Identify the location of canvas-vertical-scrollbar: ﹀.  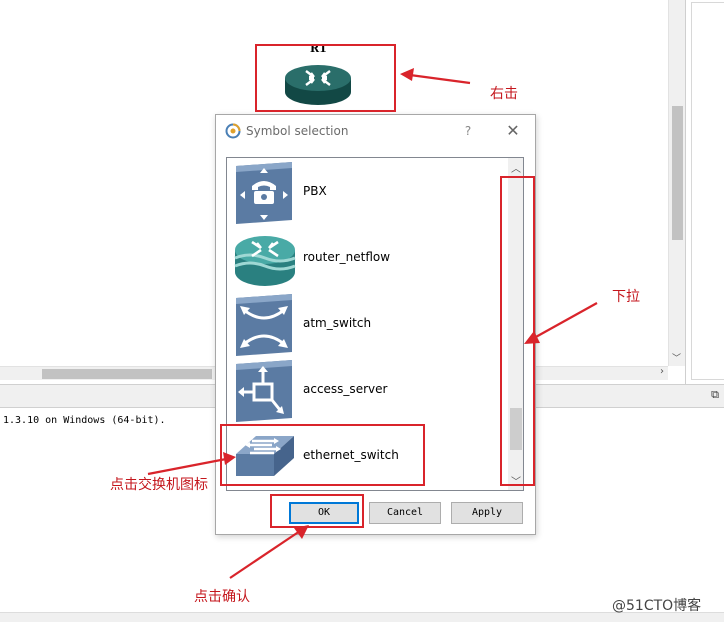
(676, 183).